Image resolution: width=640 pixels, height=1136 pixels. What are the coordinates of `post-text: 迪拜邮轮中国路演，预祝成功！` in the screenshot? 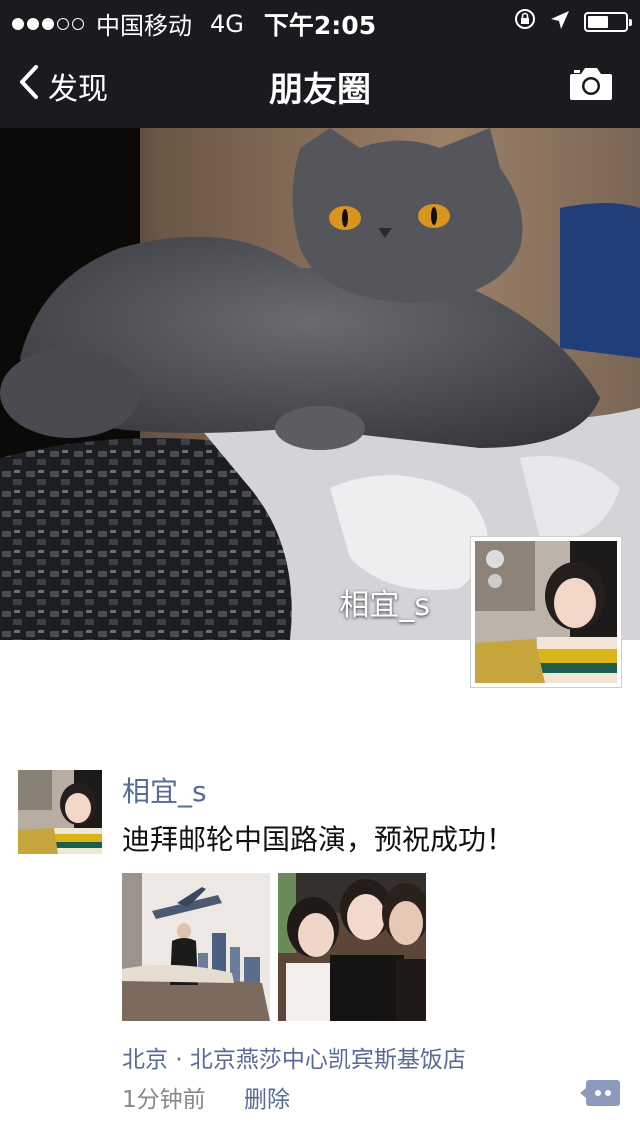 It's located at (318, 839).